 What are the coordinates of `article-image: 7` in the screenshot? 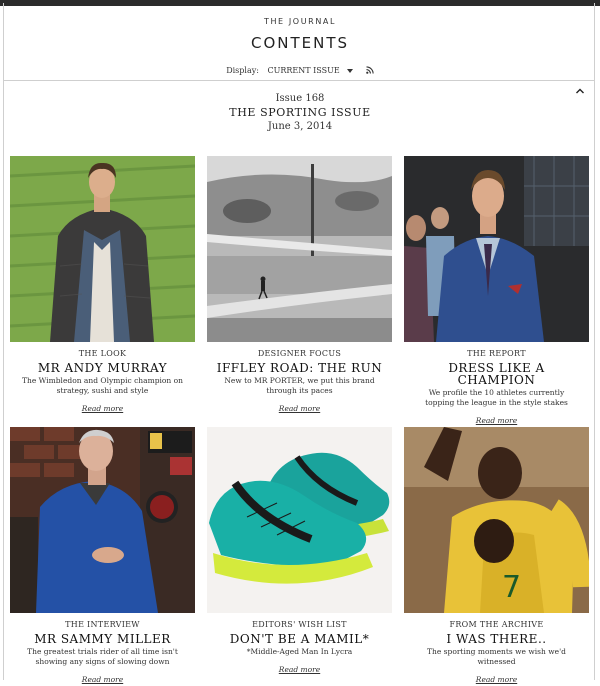 It's located at (496, 520).